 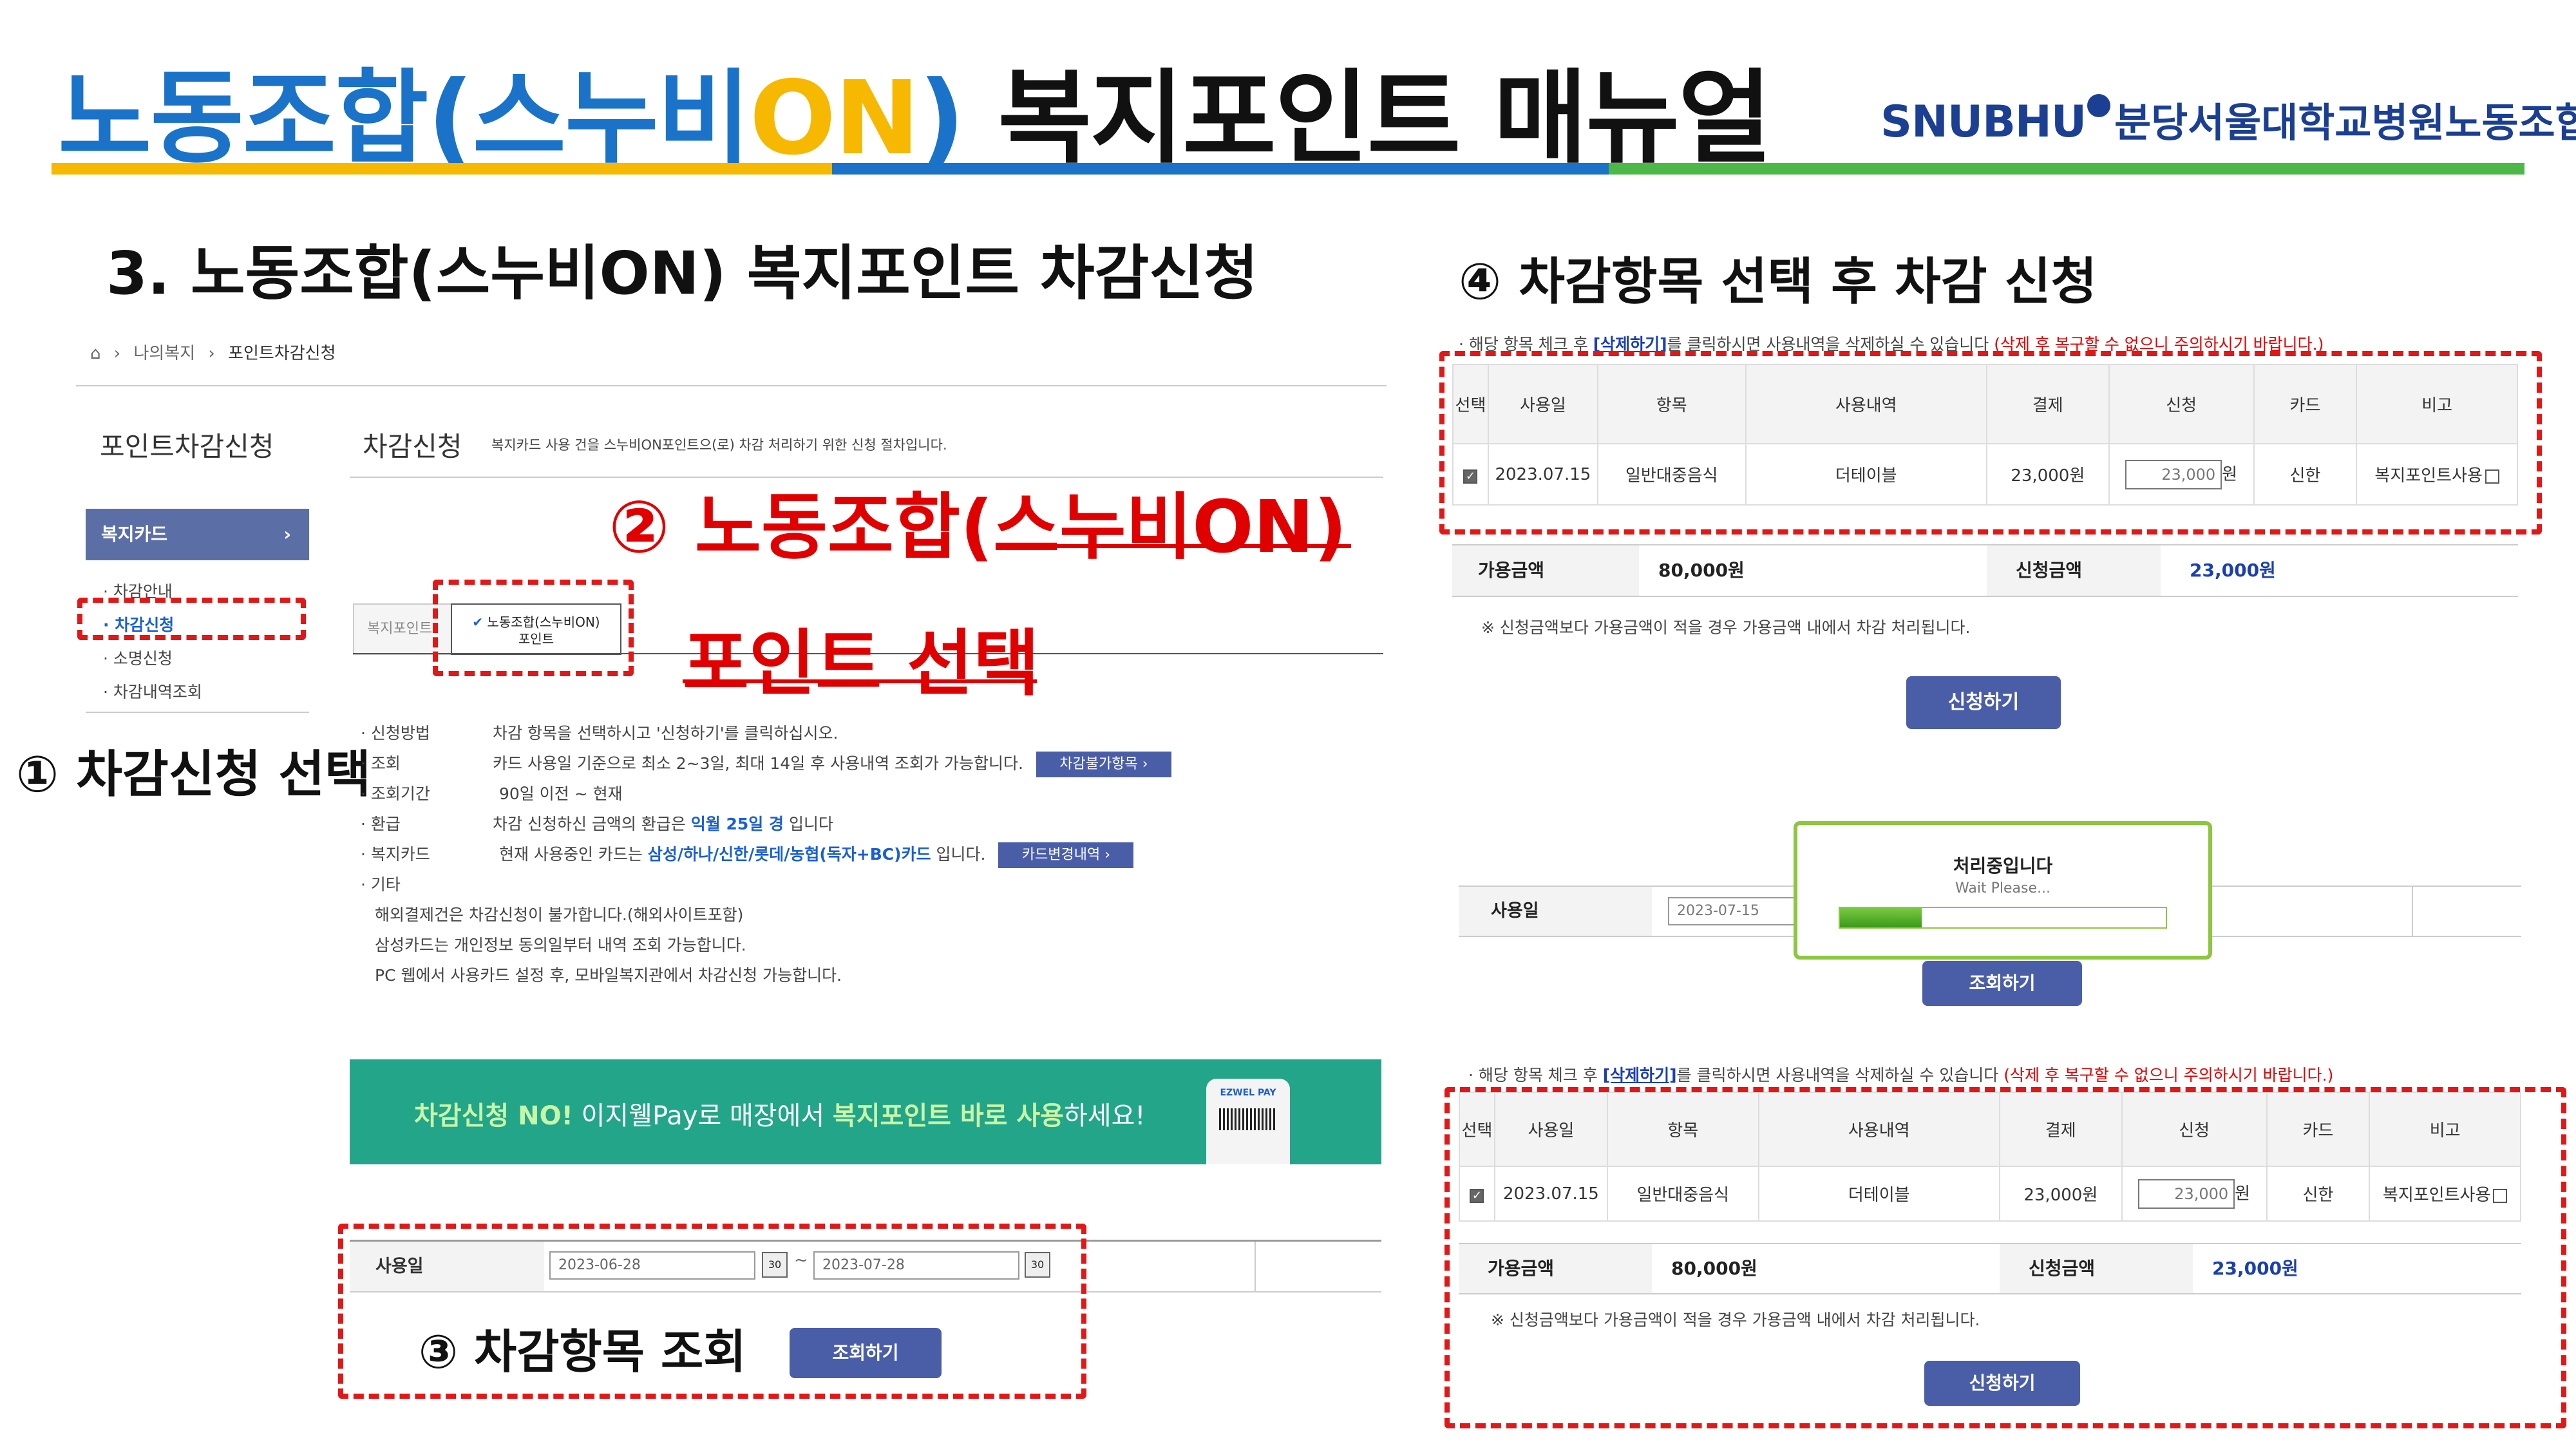 What do you see at coordinates (1221, 169) in the screenshot?
I see `header-bar-blue` at bounding box center [1221, 169].